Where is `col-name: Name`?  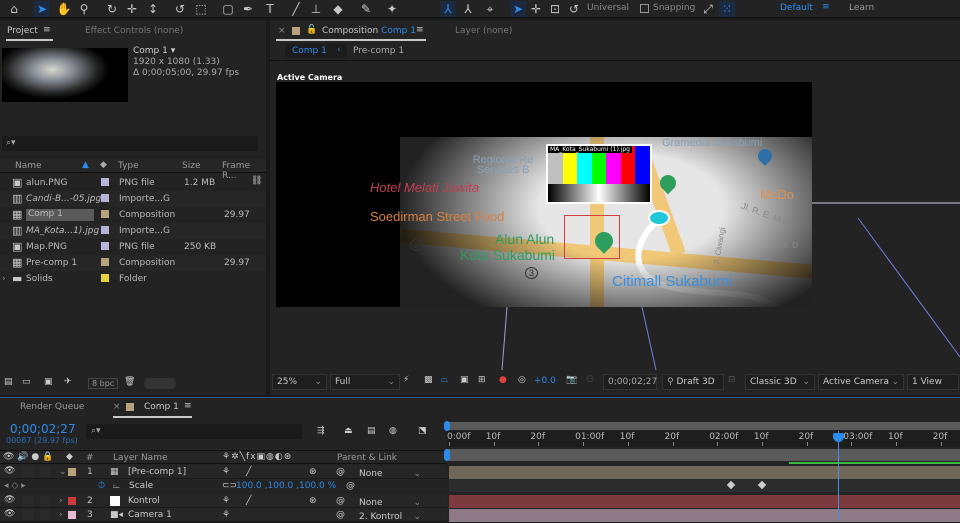 col-name: Name is located at coordinates (28, 166).